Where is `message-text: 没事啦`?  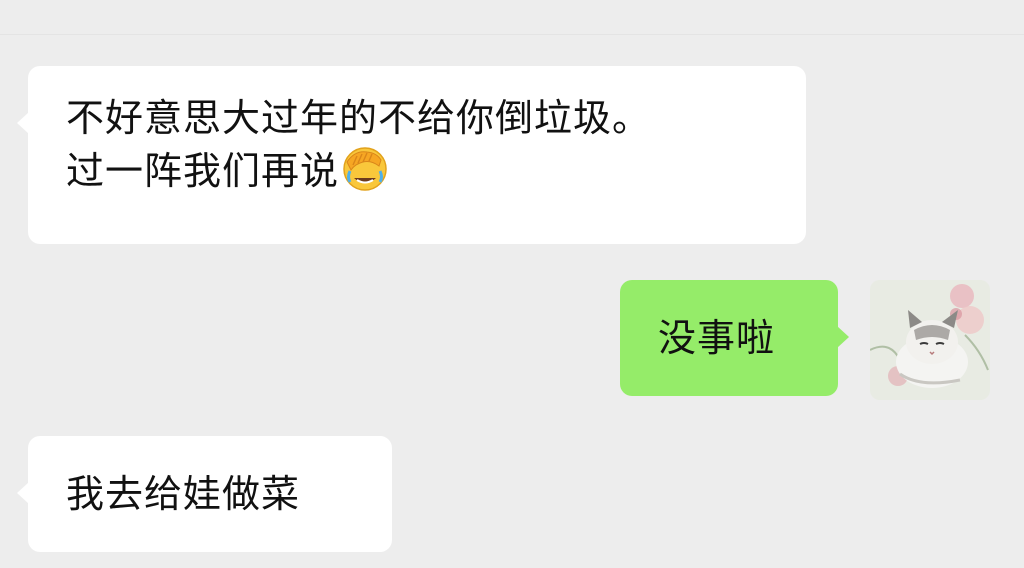 message-text: 没事啦 is located at coordinates (717, 338).